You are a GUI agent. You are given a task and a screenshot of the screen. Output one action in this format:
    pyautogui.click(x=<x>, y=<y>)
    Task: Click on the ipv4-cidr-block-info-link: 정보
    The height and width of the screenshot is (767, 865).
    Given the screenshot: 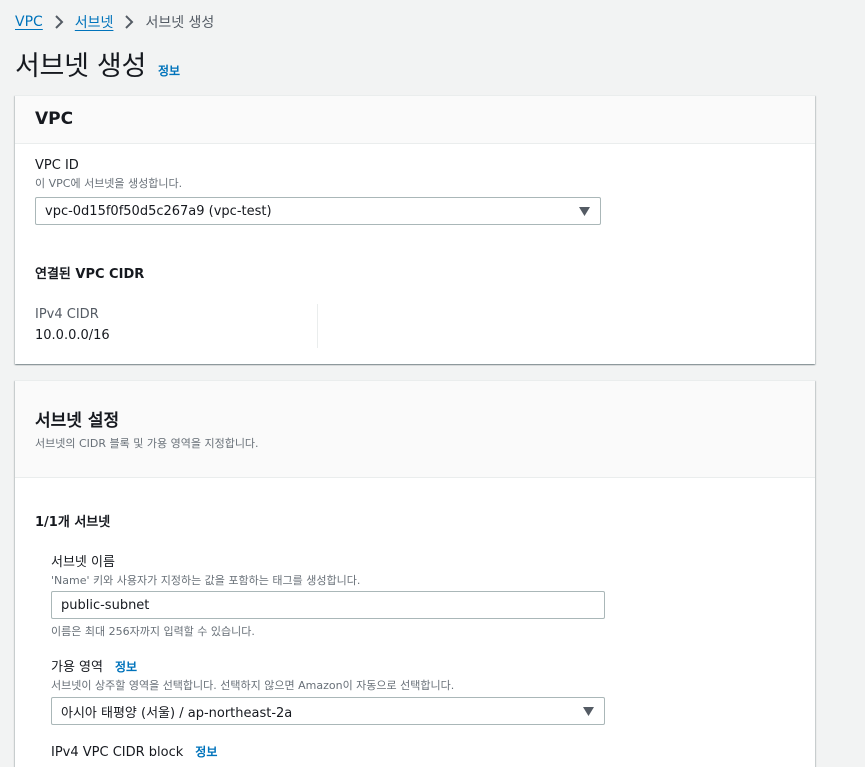 What is the action you would take?
    pyautogui.click(x=206, y=751)
    